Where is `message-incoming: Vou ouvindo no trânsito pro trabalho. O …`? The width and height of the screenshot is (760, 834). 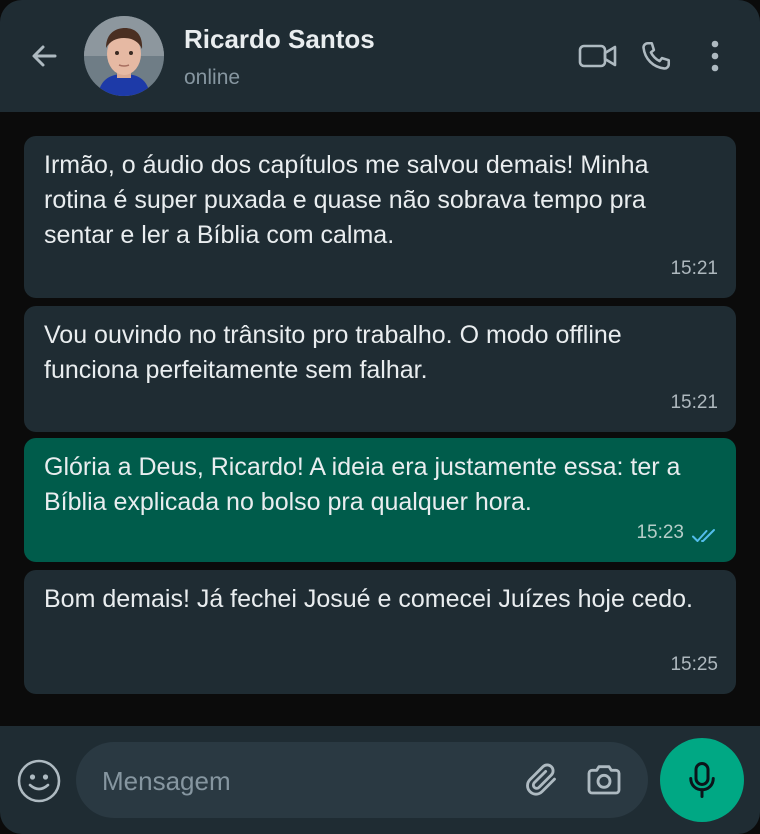
message-incoming: Vou ouvindo no trânsito pro trabalho. O … is located at coordinates (380, 369).